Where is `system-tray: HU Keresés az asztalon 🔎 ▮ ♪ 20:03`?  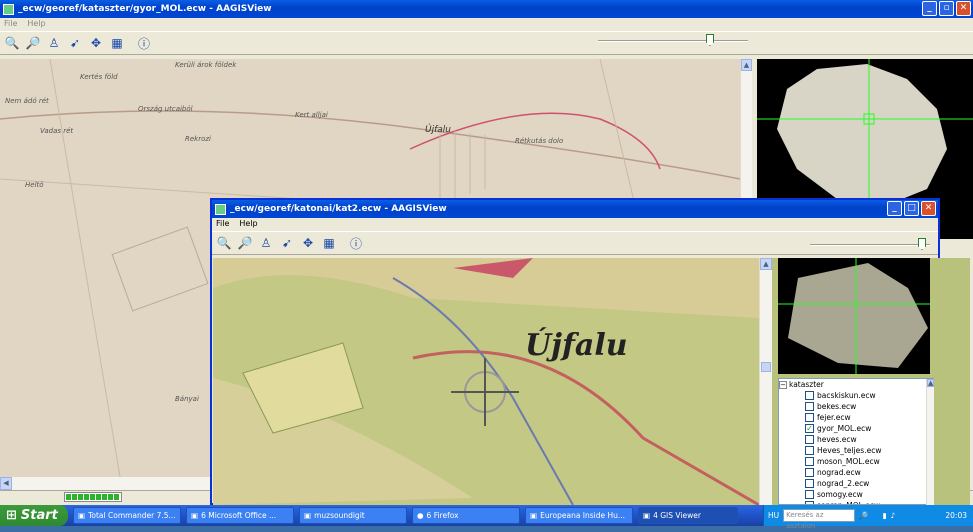
system-tray: HU Keresés az asztalon 🔎 ▮ ♪ 20:03 is located at coordinates (868, 517).